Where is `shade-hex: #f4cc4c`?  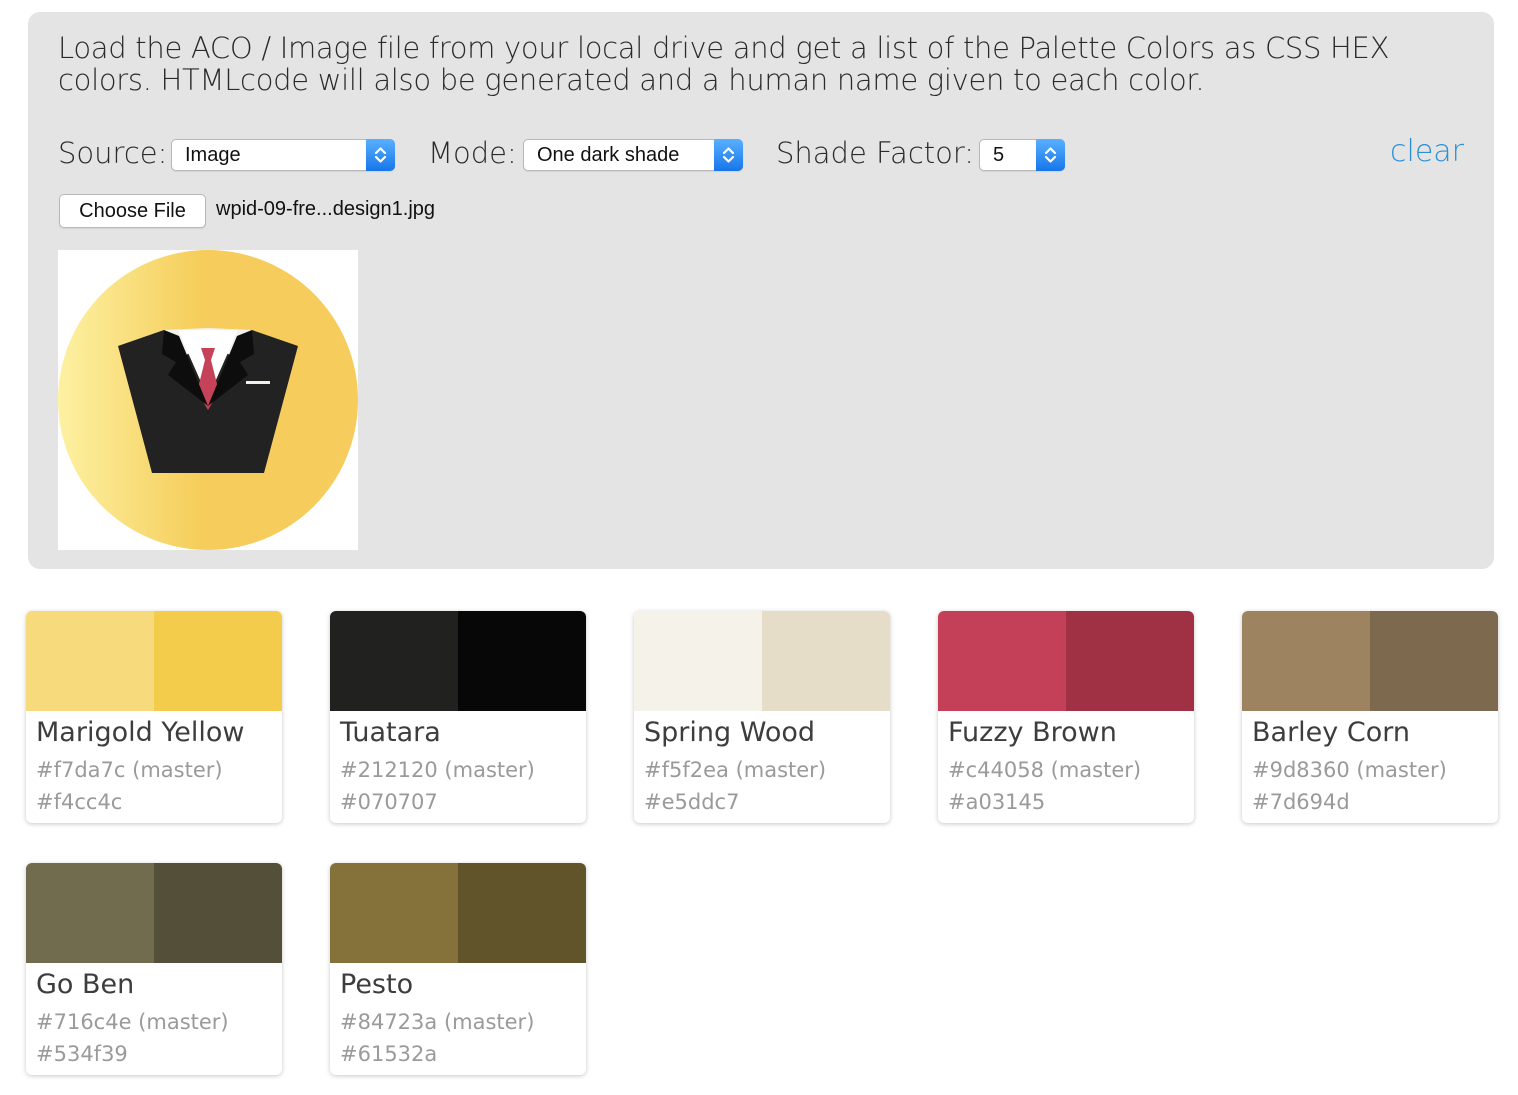 shade-hex: #f4cc4c is located at coordinates (79, 802).